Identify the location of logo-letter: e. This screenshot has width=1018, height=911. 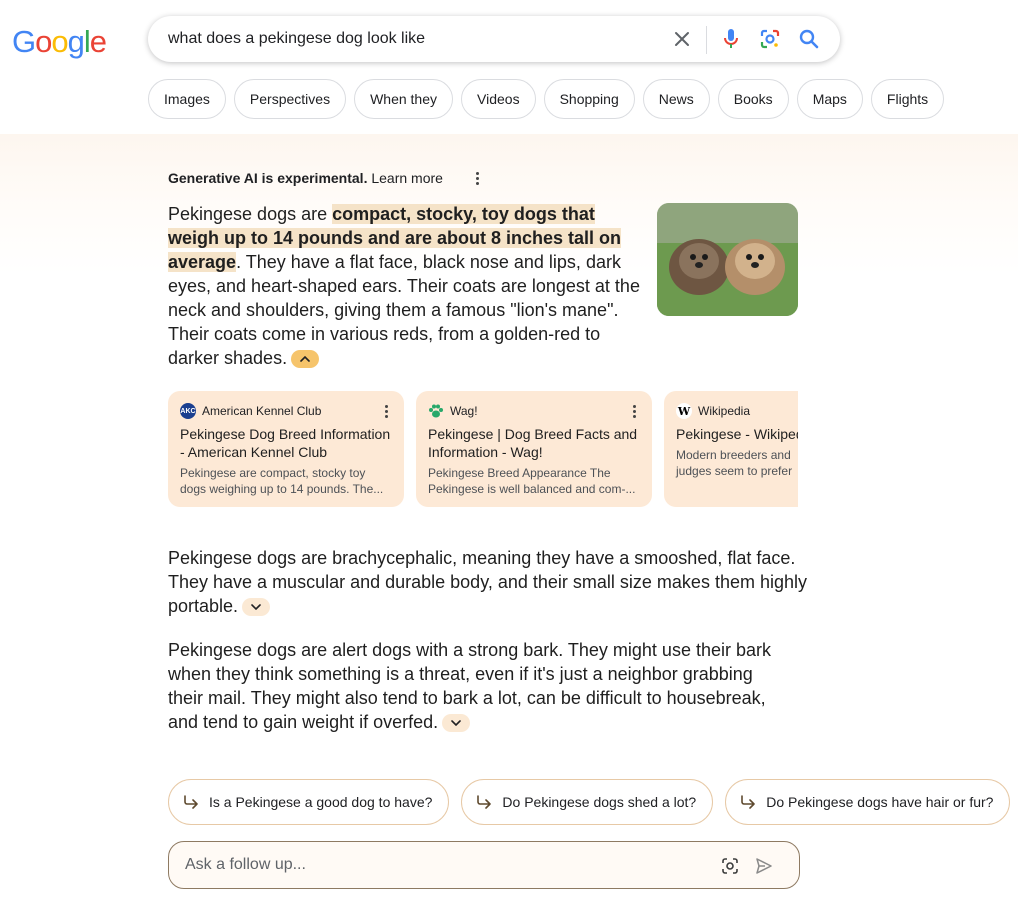
(98, 41).